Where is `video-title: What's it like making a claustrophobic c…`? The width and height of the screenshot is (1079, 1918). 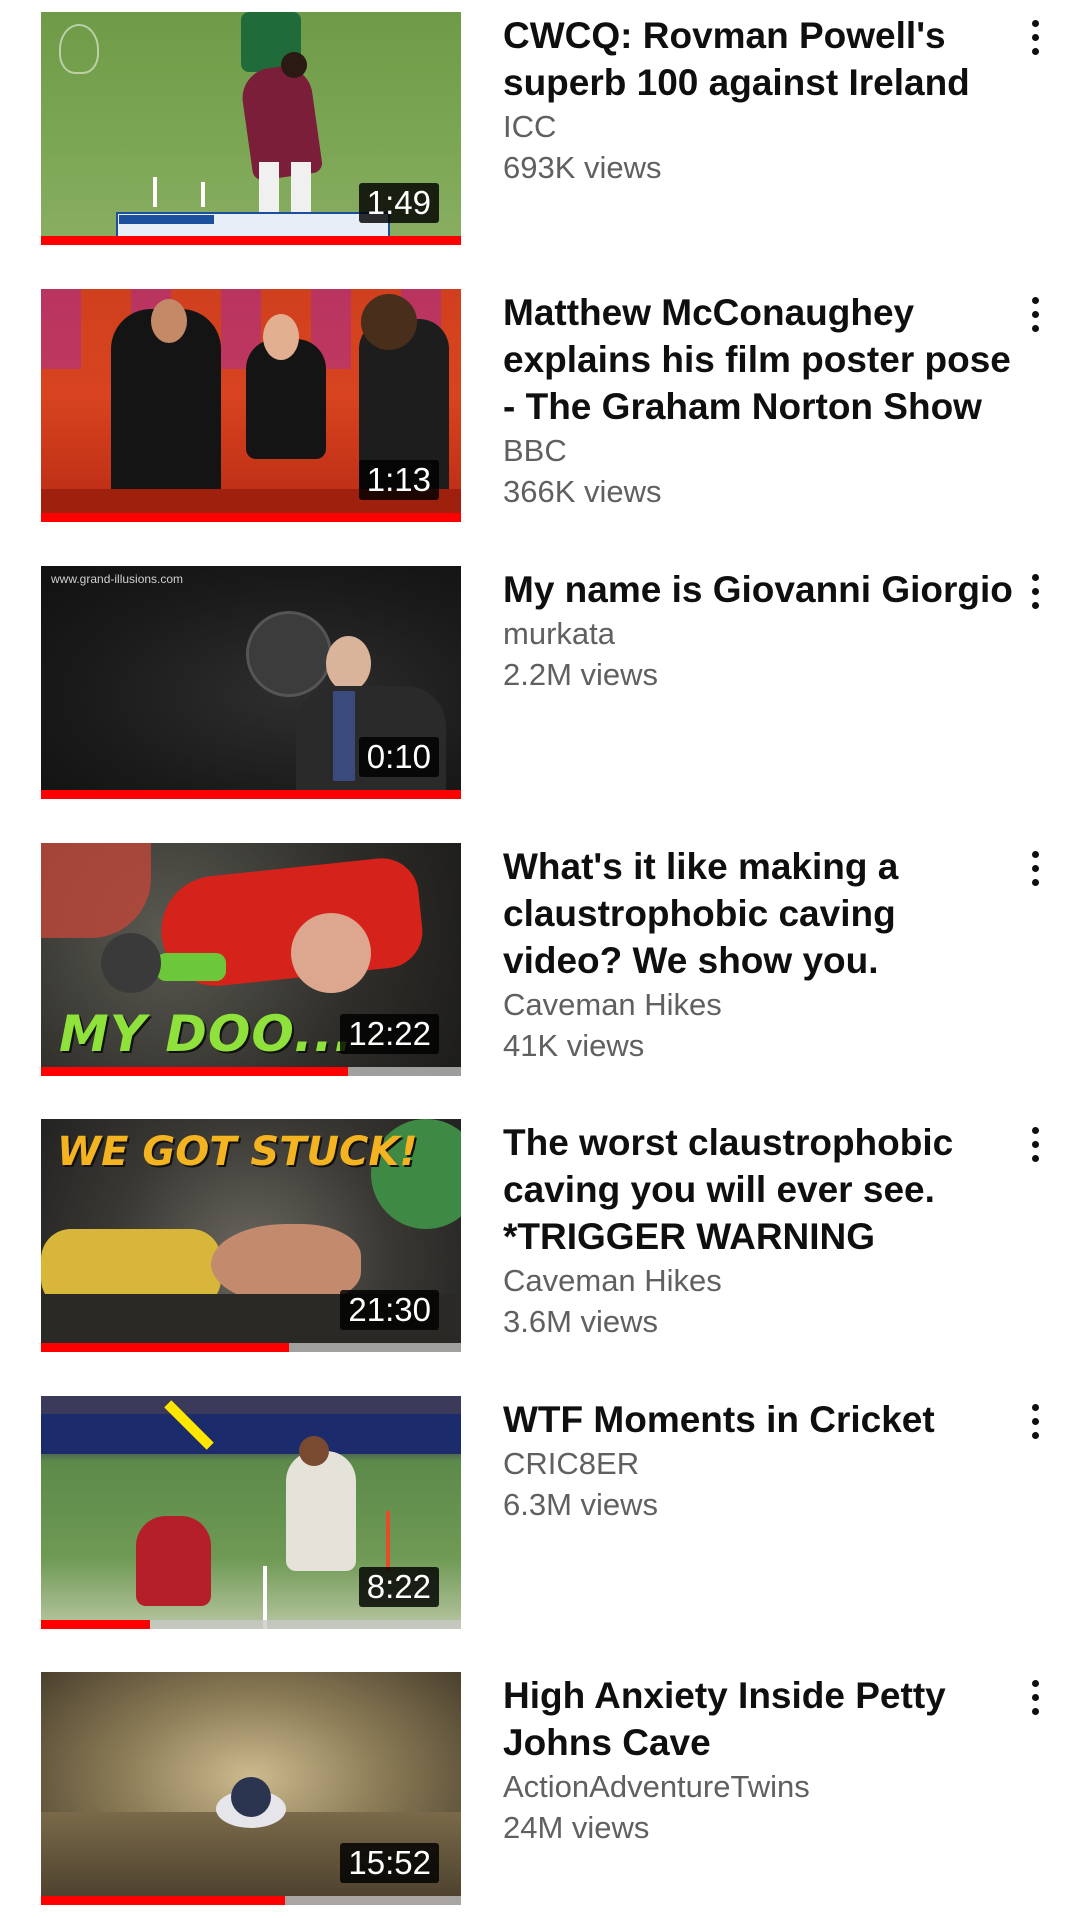 video-title: What's it like making a claustrophobic c… is located at coordinates (758, 913).